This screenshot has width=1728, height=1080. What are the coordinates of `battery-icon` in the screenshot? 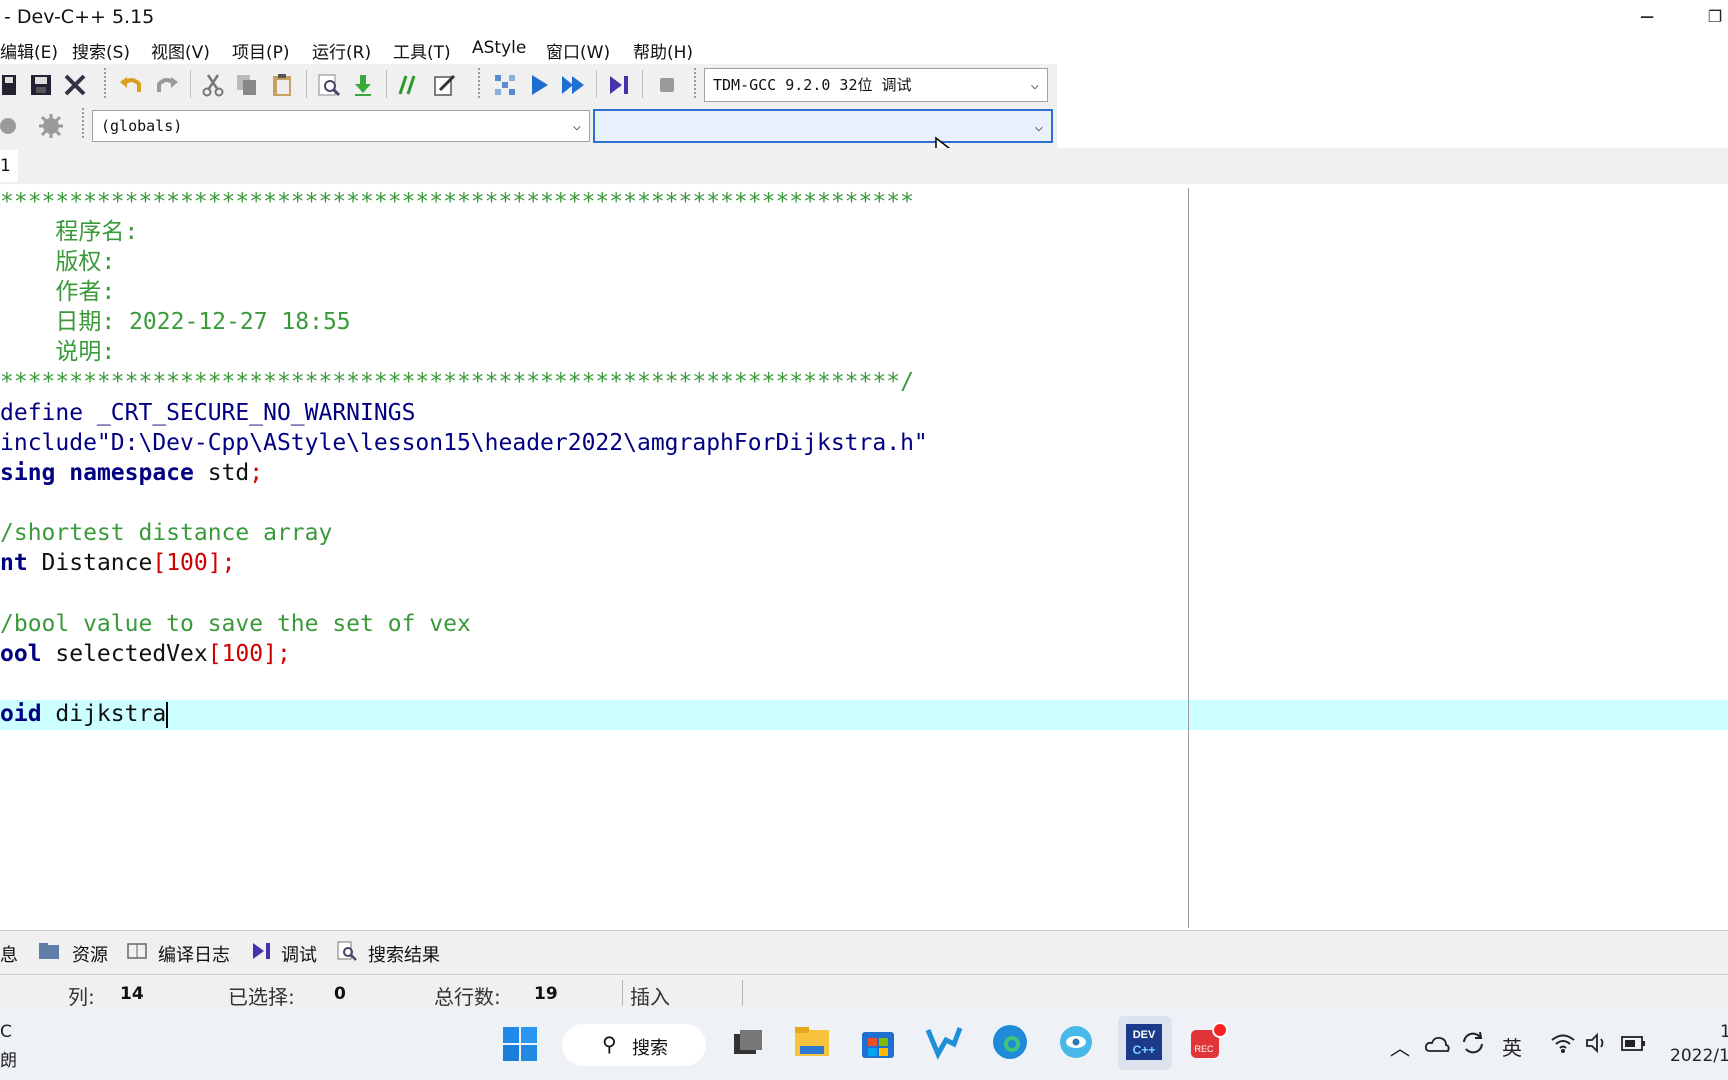 It's located at (1634, 1043).